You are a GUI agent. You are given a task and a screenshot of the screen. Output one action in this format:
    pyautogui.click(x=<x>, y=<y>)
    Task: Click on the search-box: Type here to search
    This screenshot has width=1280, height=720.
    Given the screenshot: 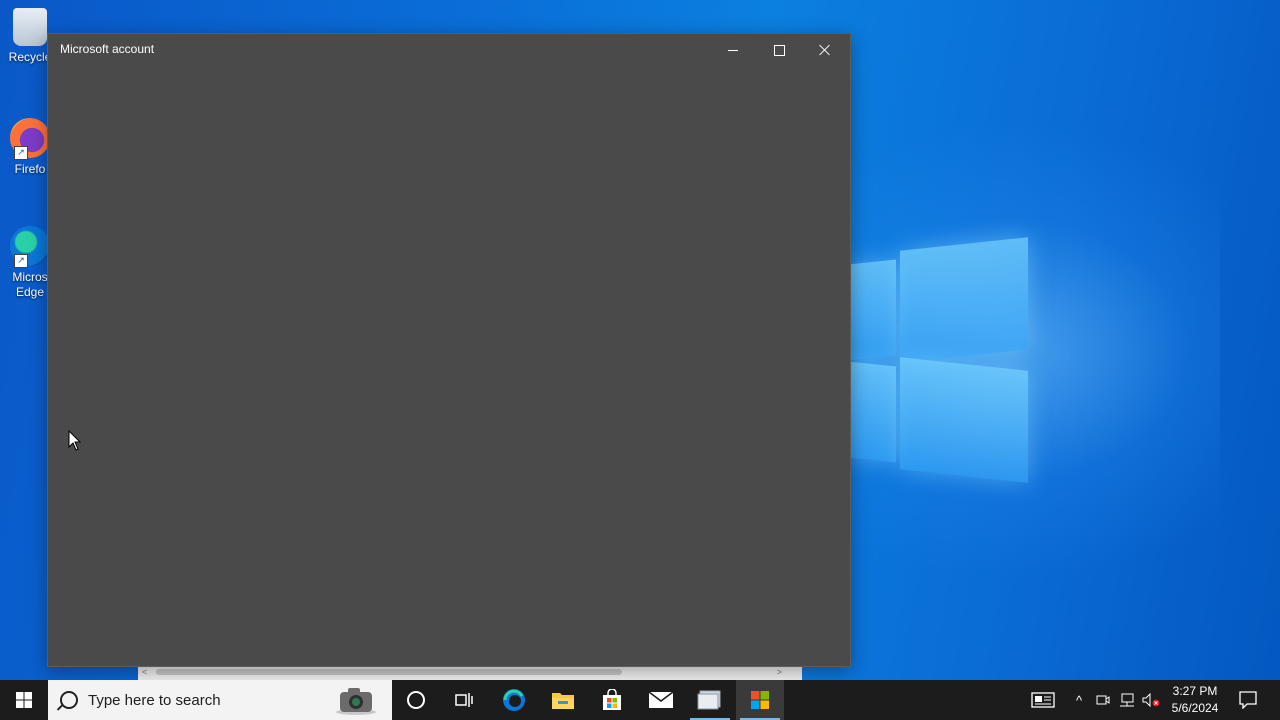 What is the action you would take?
    pyautogui.click(x=220, y=700)
    